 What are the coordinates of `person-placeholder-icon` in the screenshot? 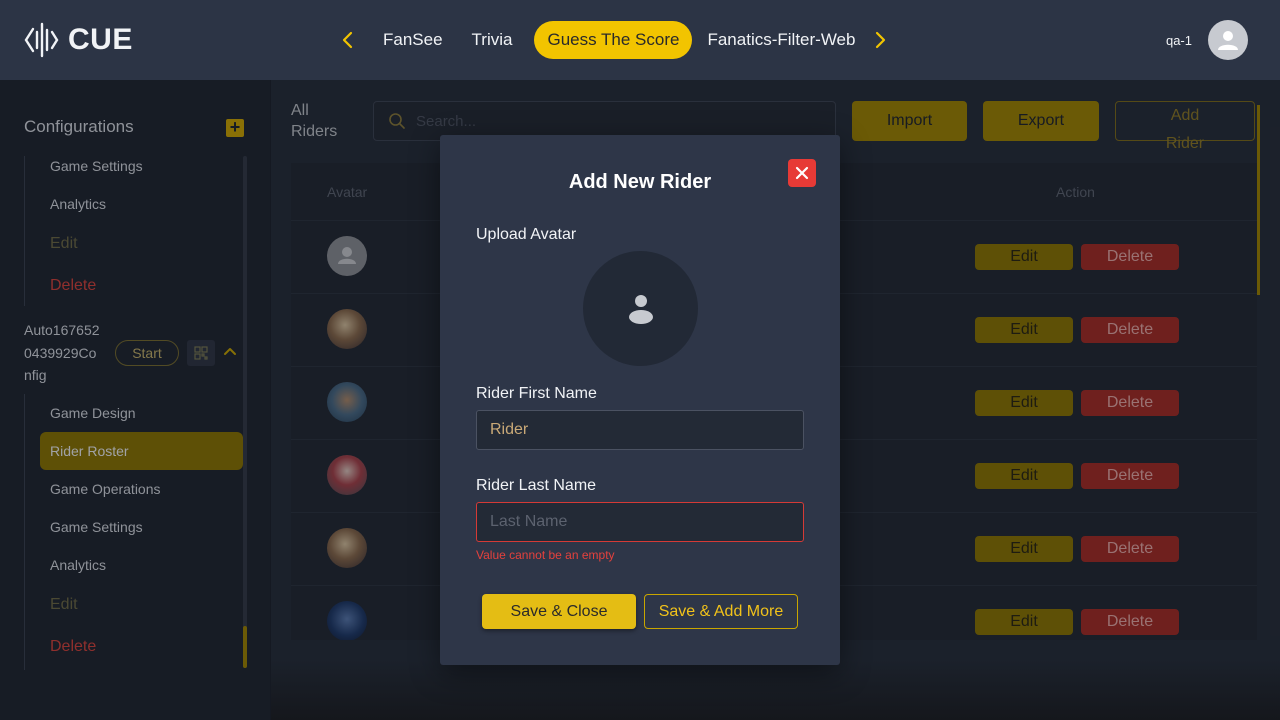 It's located at (640, 309).